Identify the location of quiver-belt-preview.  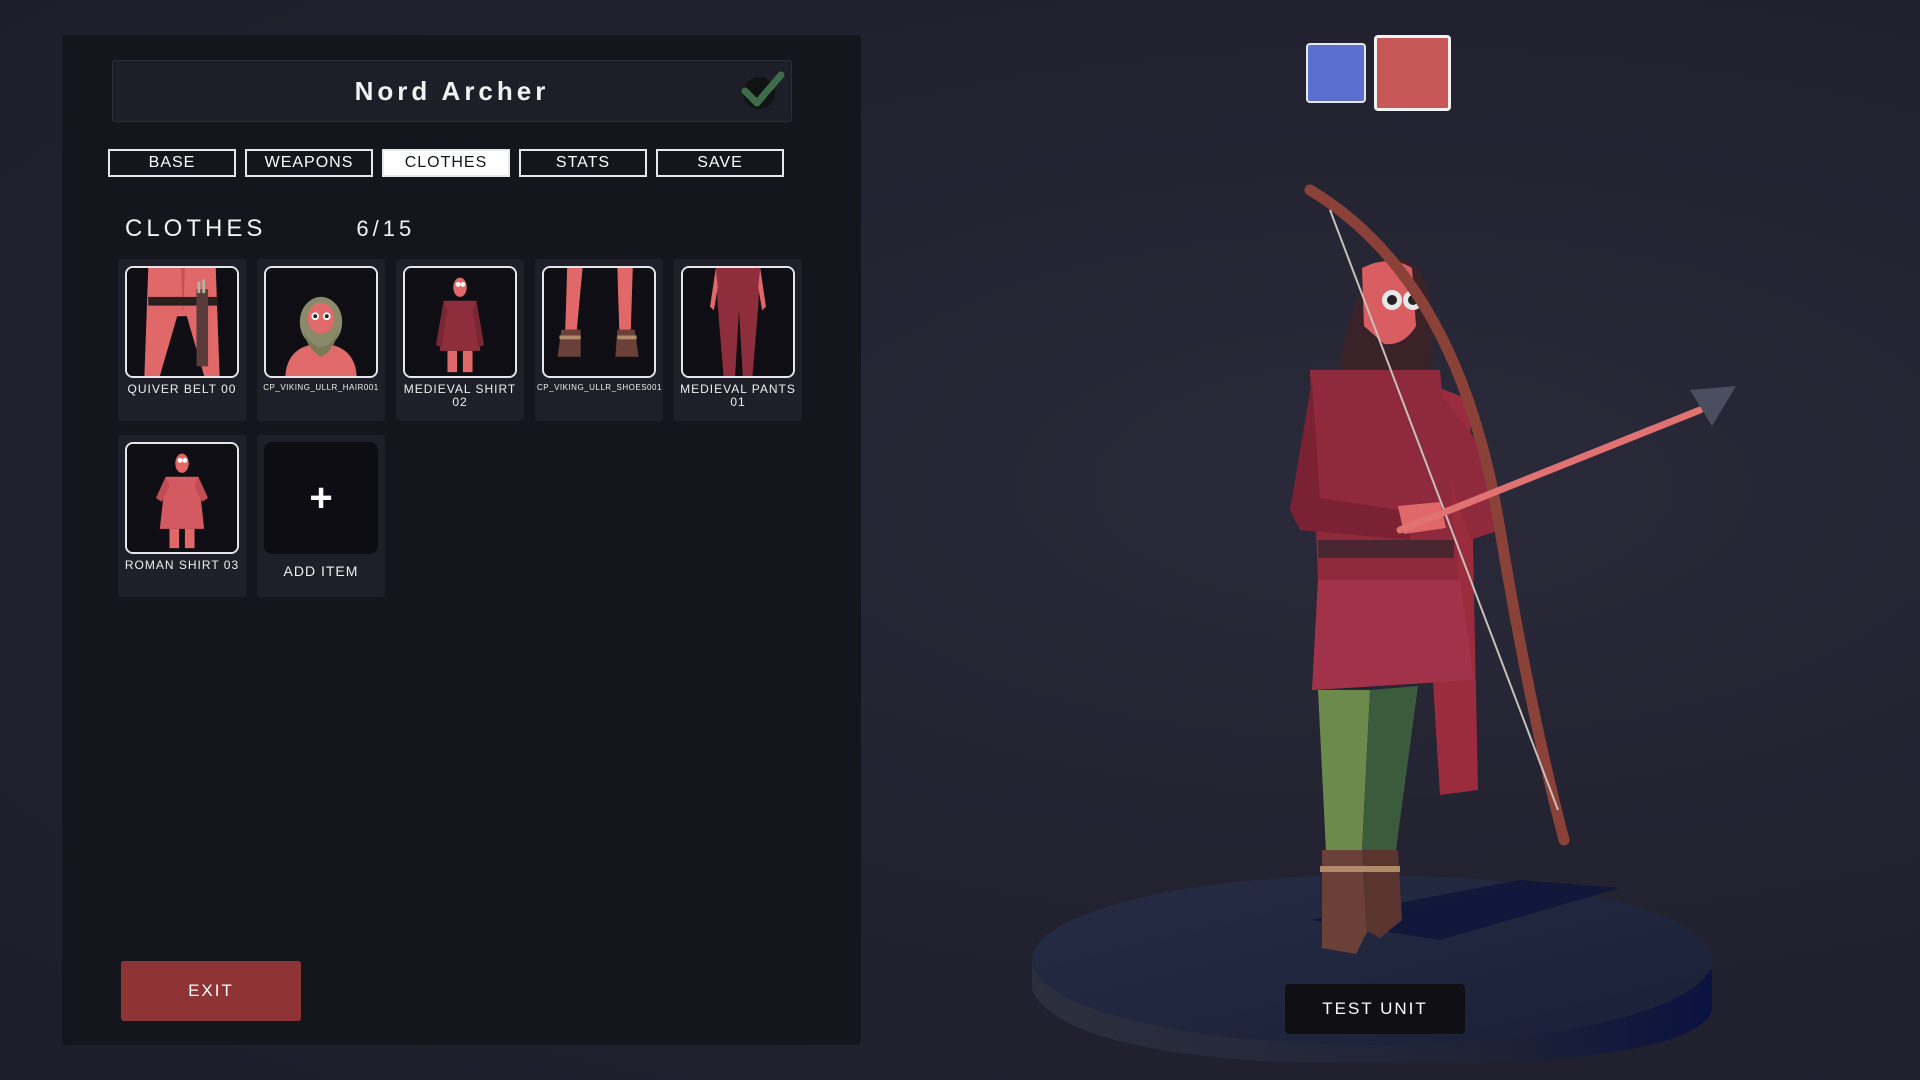
(182, 322).